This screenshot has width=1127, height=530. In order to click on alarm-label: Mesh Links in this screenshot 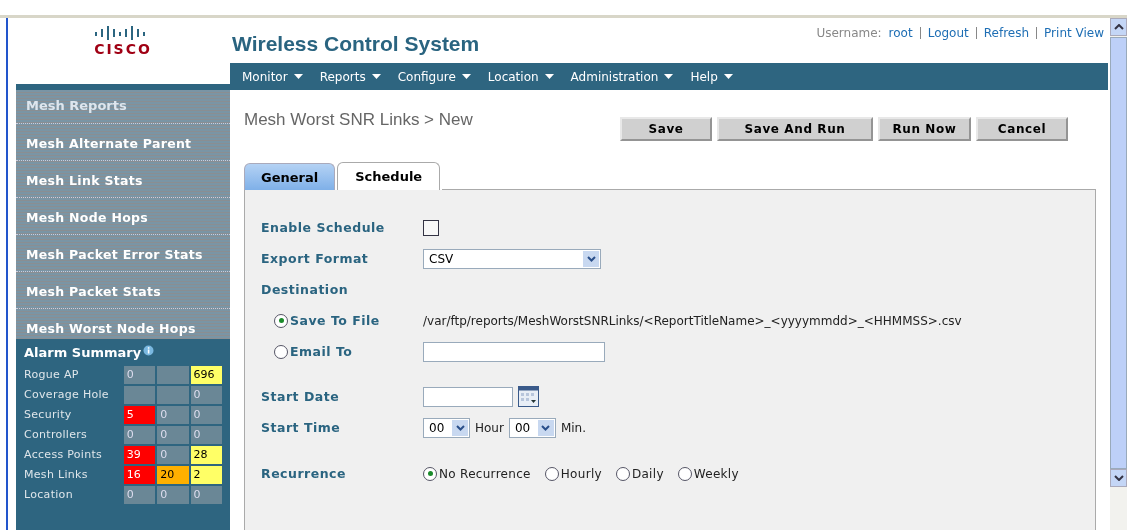, I will do `click(73, 475)`.